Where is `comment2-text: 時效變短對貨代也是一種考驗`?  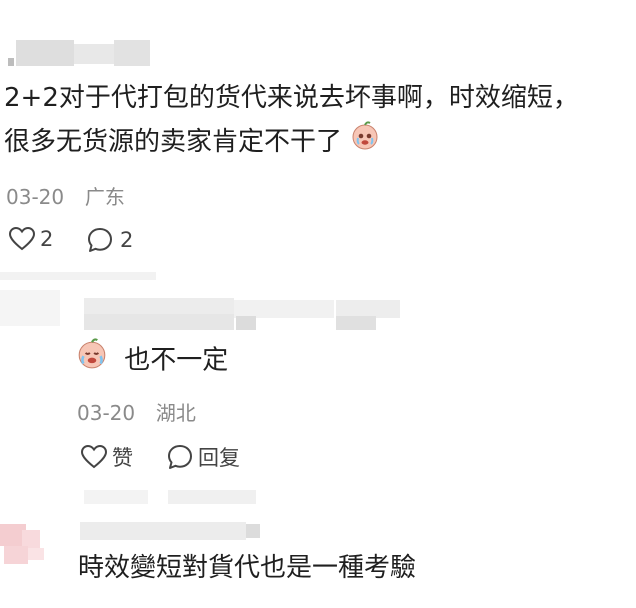 comment2-text: 時效變短對貨代也是一種考驗 is located at coordinates (247, 568).